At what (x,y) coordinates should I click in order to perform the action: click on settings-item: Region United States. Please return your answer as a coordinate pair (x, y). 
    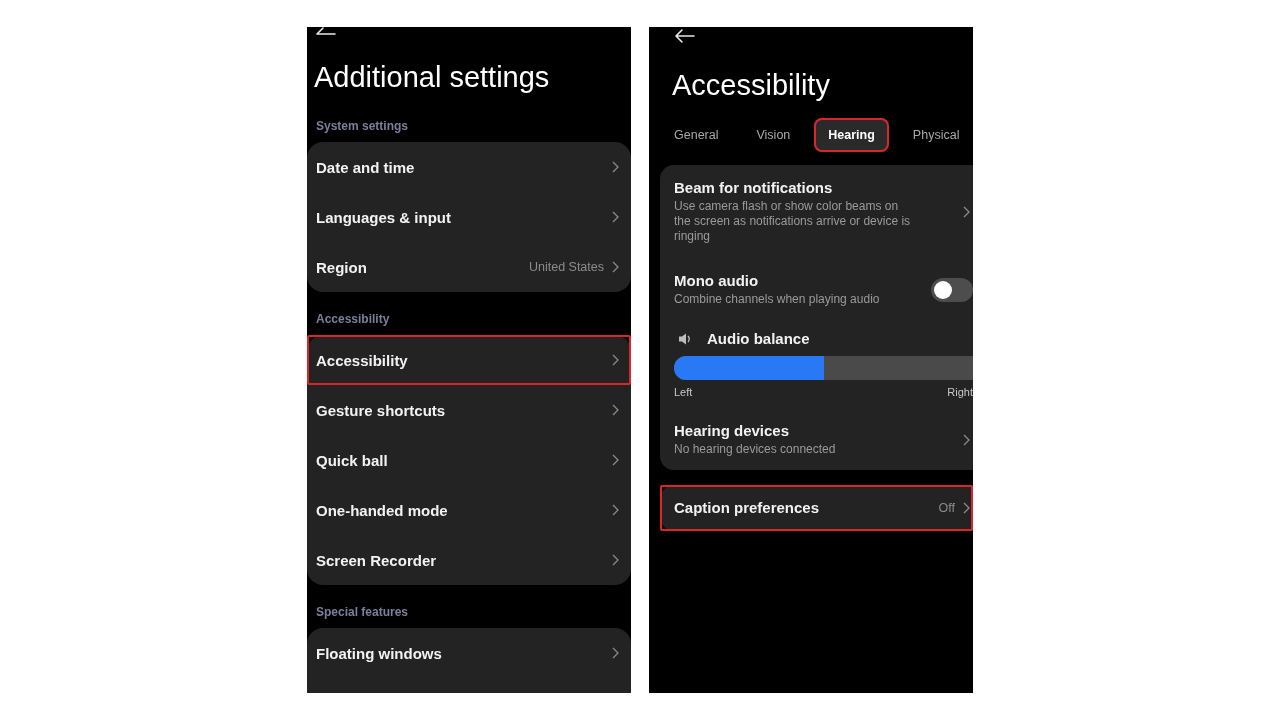
    Looking at the image, I should click on (469, 267).